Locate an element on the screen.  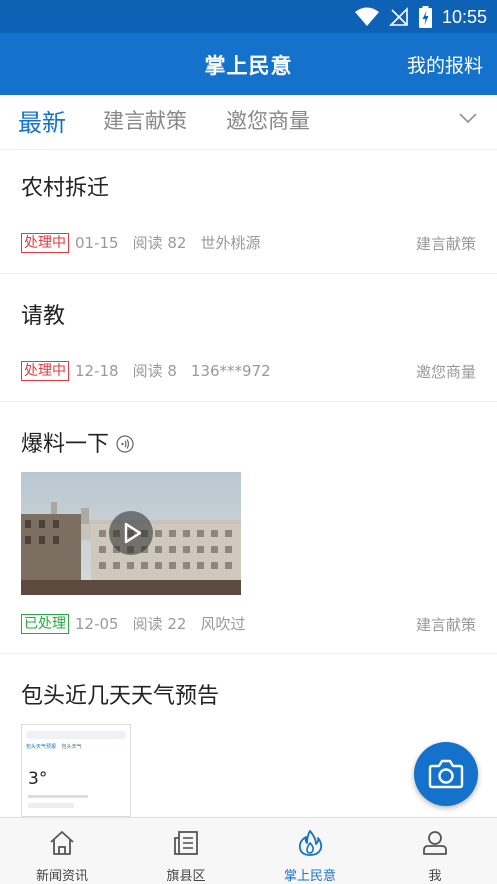
thumb-tab-1: 包头天气预报 is located at coordinates (41, 747).